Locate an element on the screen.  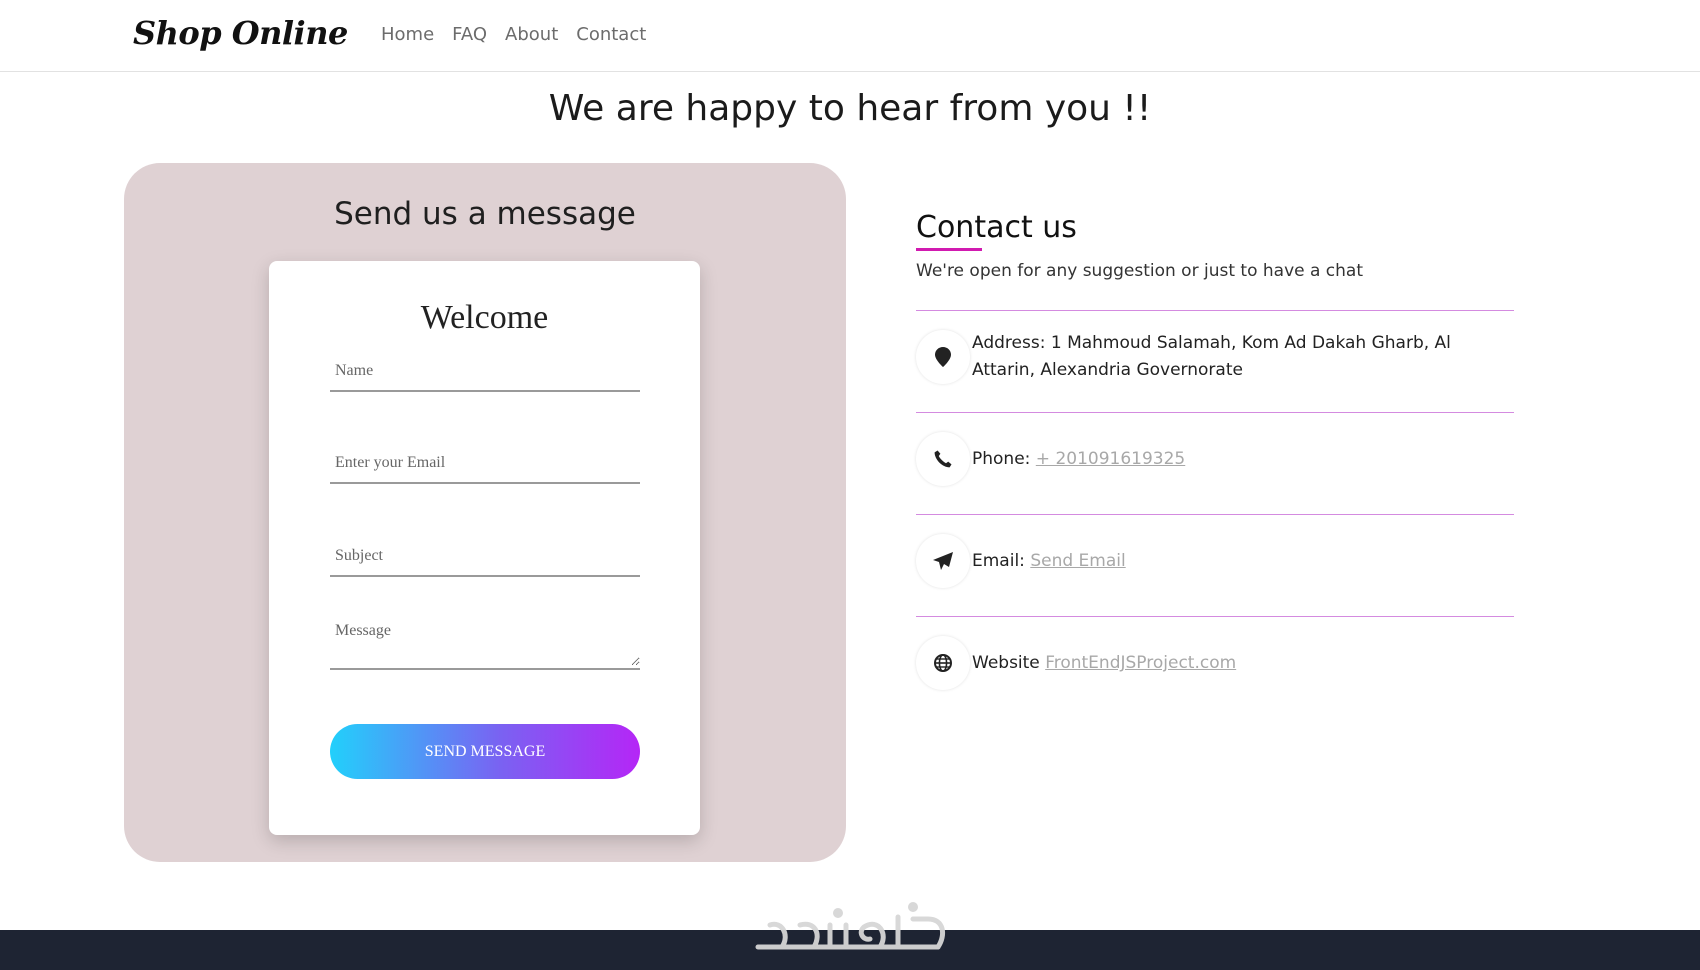
phone-link: + 201091619325 is located at coordinates (1110, 459).